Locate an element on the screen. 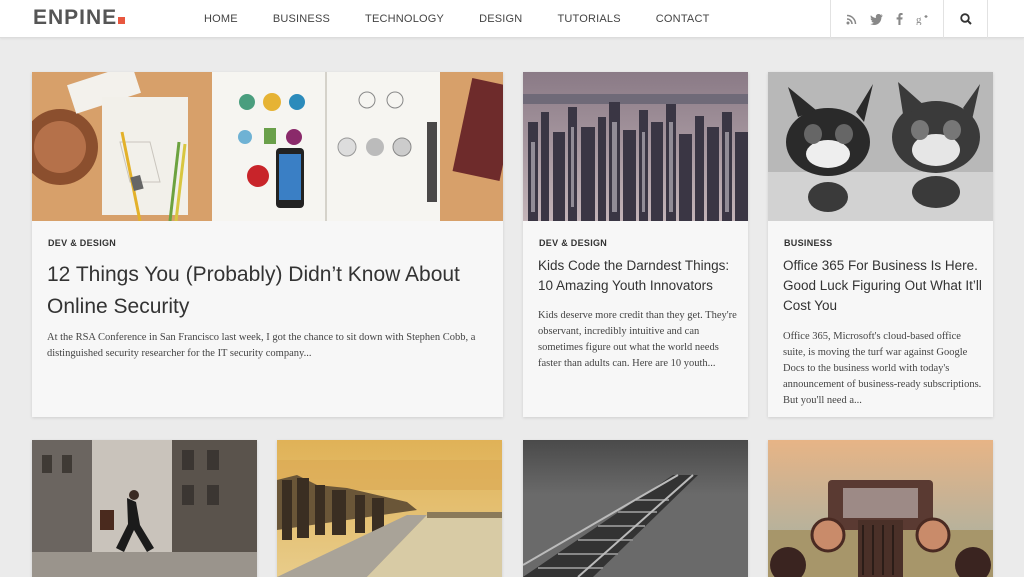 Image resolution: width=1024 pixels, height=577 pixels. google-plus-icon: g is located at coordinates (922, 19).